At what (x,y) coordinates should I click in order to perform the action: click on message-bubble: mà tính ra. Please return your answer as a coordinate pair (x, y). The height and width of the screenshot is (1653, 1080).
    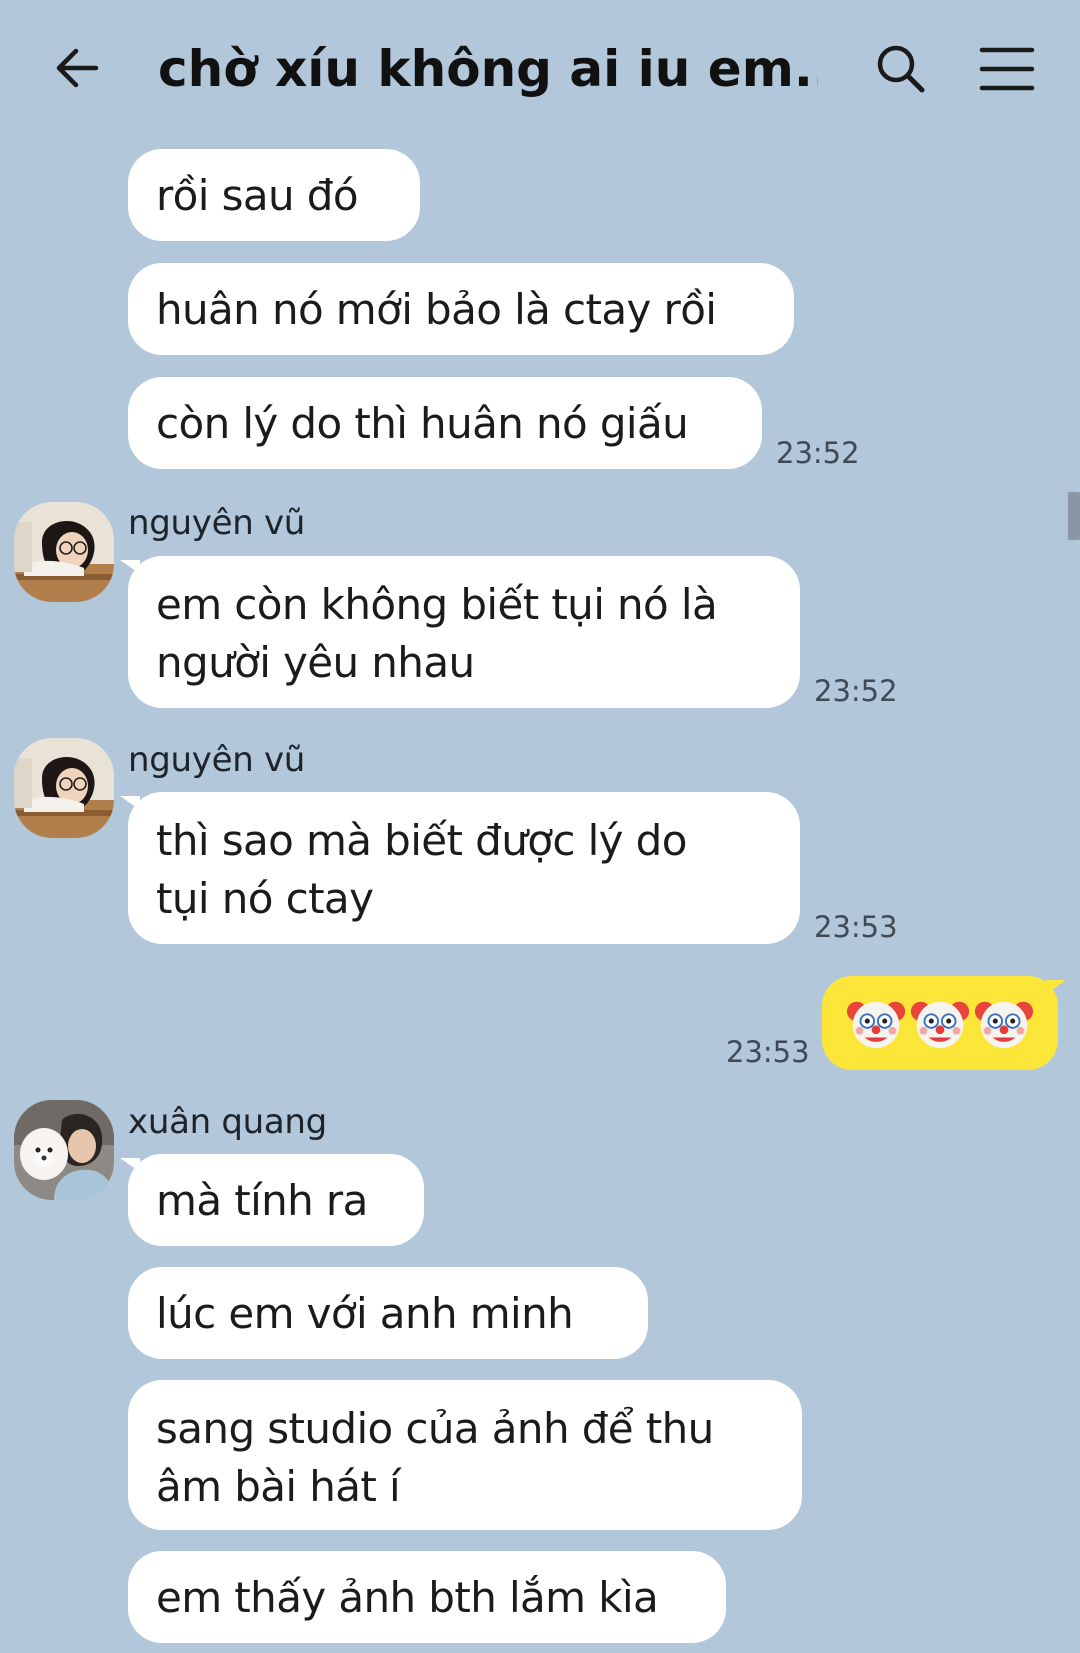
    Looking at the image, I should click on (272, 1200).